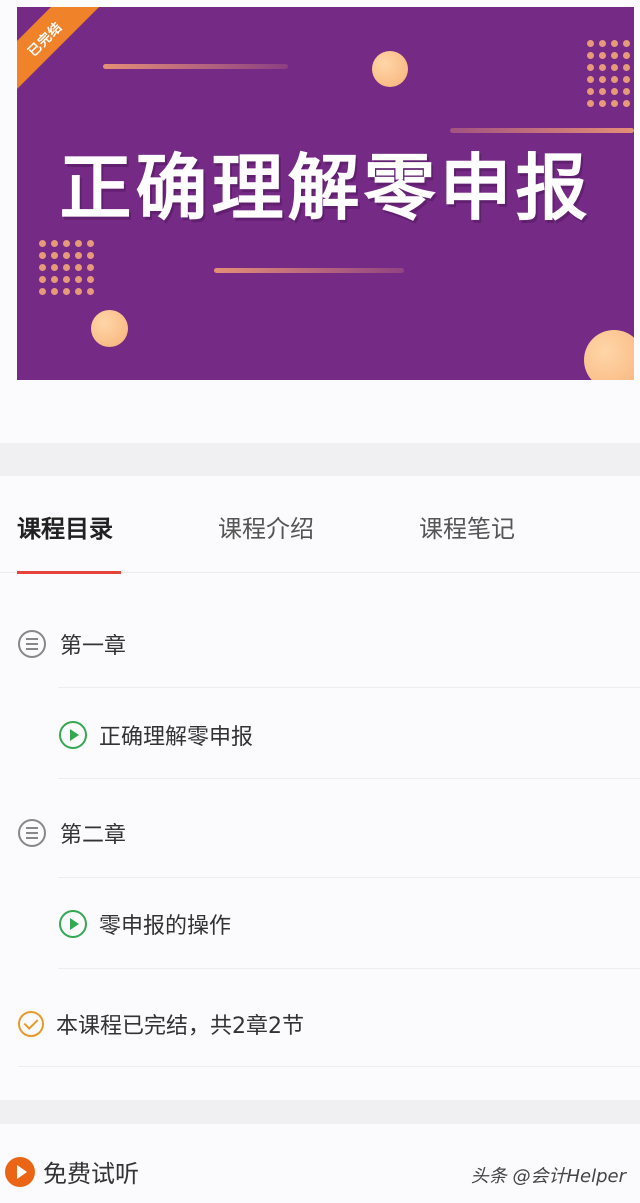 This screenshot has width=640, height=1203. Describe the element at coordinates (325, 188) in the screenshot. I see `banner-title: 正确理解零申报` at that location.